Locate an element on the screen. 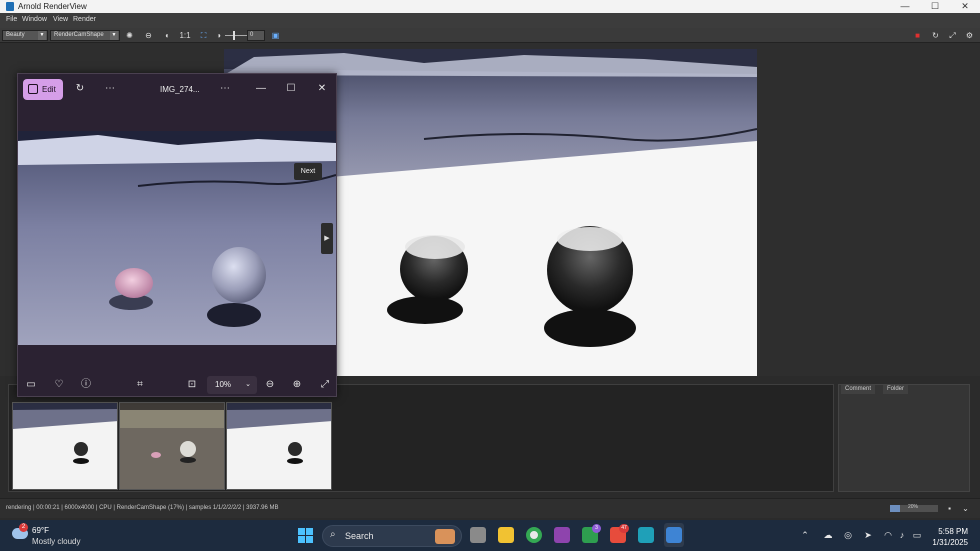 The image size is (980, 551). aov-dropdown: Beauty ▼ is located at coordinates (25, 35).